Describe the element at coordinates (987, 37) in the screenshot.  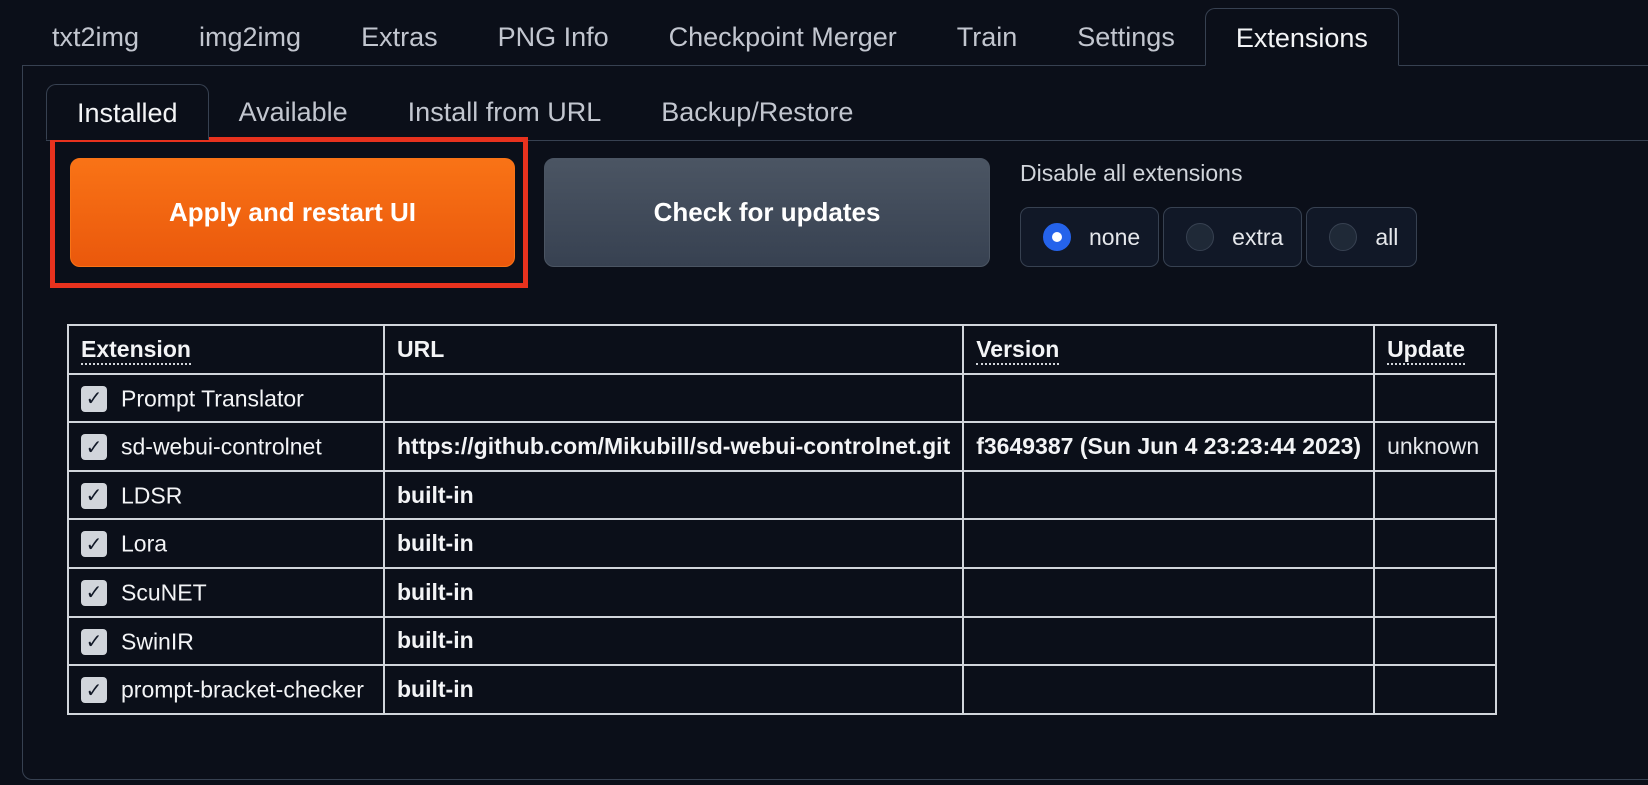
I see `tab-train: Train` at that location.